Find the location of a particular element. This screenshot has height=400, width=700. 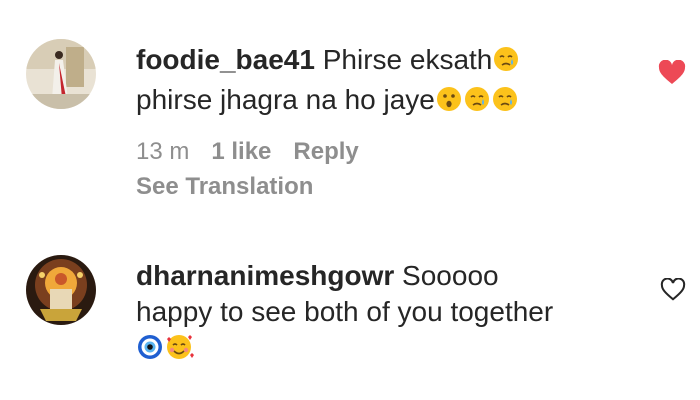

comment-text-line2: phirse jhagra na ho jaye is located at coordinates (285, 99).